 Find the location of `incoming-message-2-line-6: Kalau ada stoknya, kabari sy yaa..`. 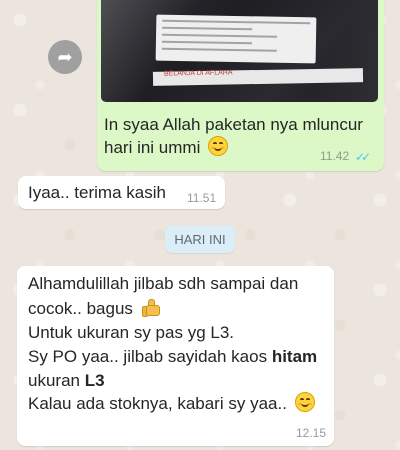

incoming-message-2-line-6: Kalau ada stoknya, kabari sy yaa.. is located at coordinates (178, 404).